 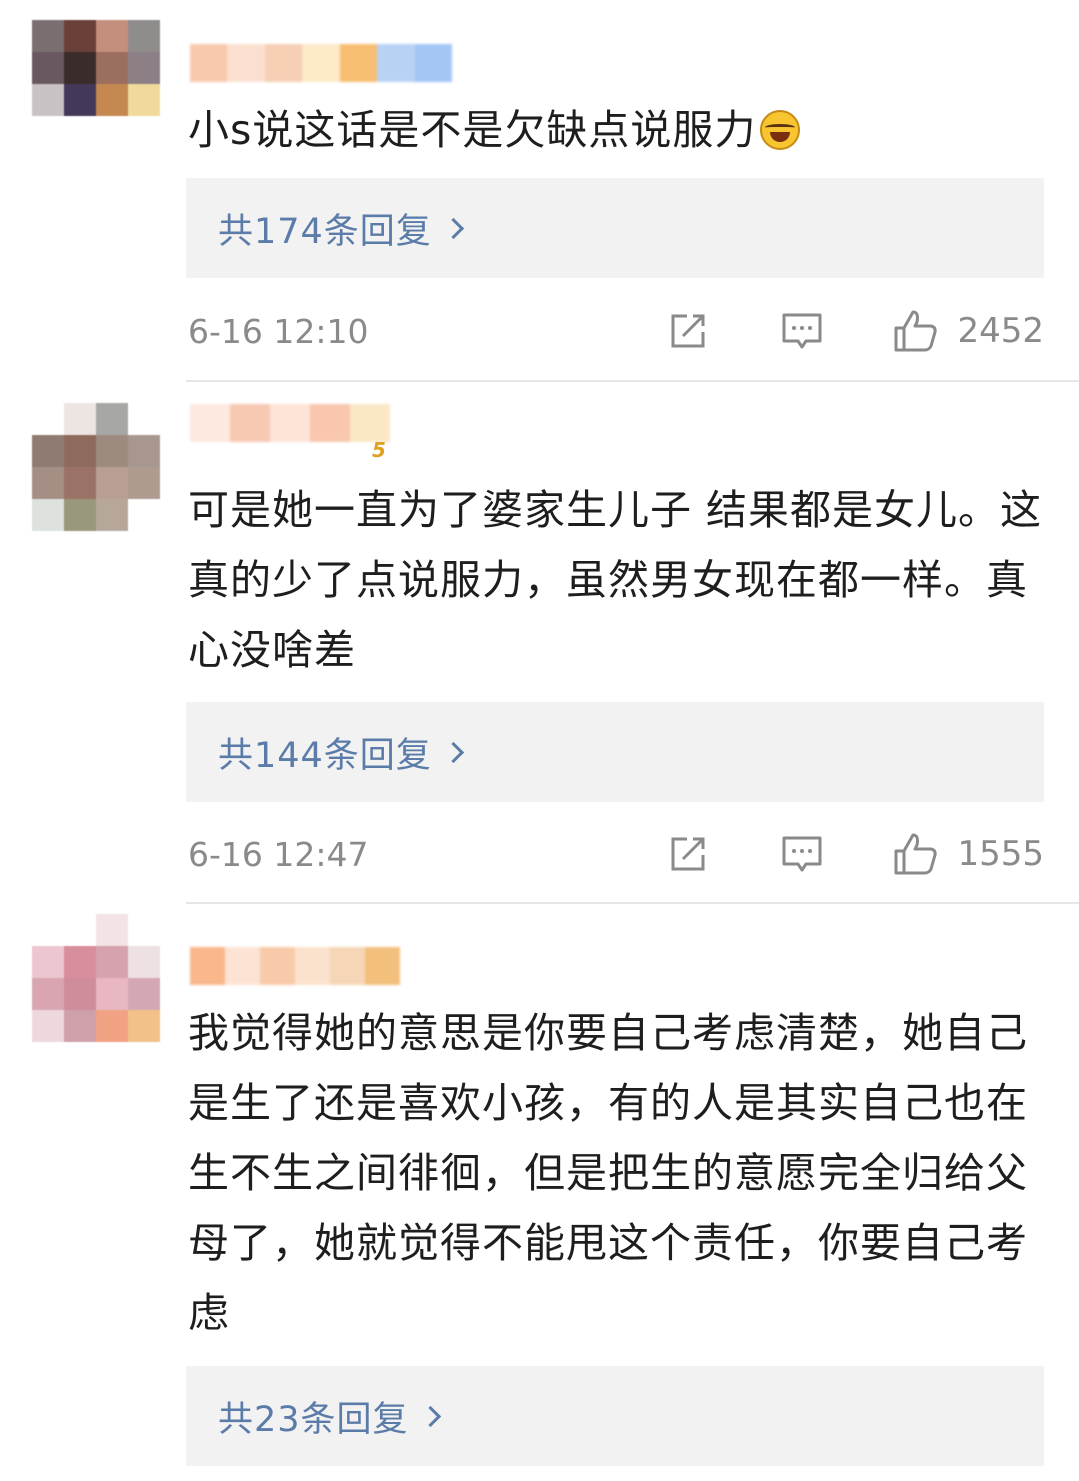 I want to click on replies-count-label: 共144条回复, so click(x=325, y=755).